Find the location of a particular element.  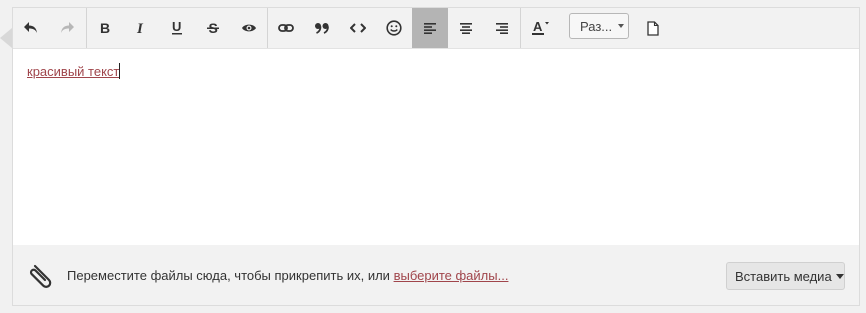

text-color-icon: A is located at coordinates (541, 28).